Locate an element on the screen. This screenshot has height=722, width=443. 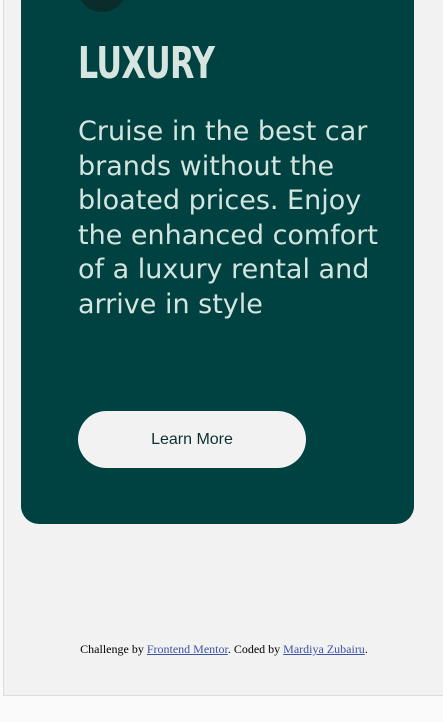
challenge-prefix: Challenge by is located at coordinates (113, 649).